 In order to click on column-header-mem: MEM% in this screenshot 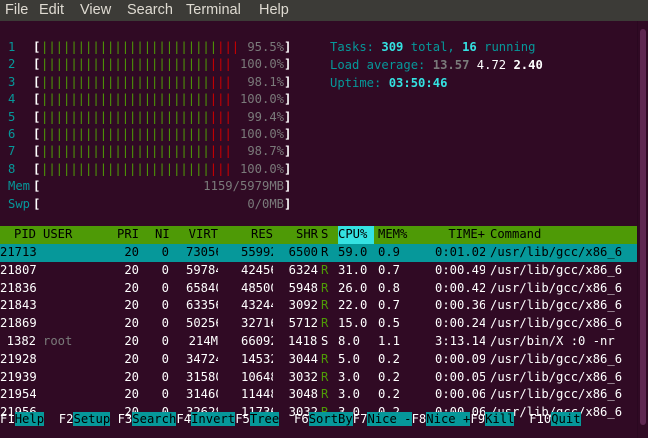, I will do `click(396, 235)`.